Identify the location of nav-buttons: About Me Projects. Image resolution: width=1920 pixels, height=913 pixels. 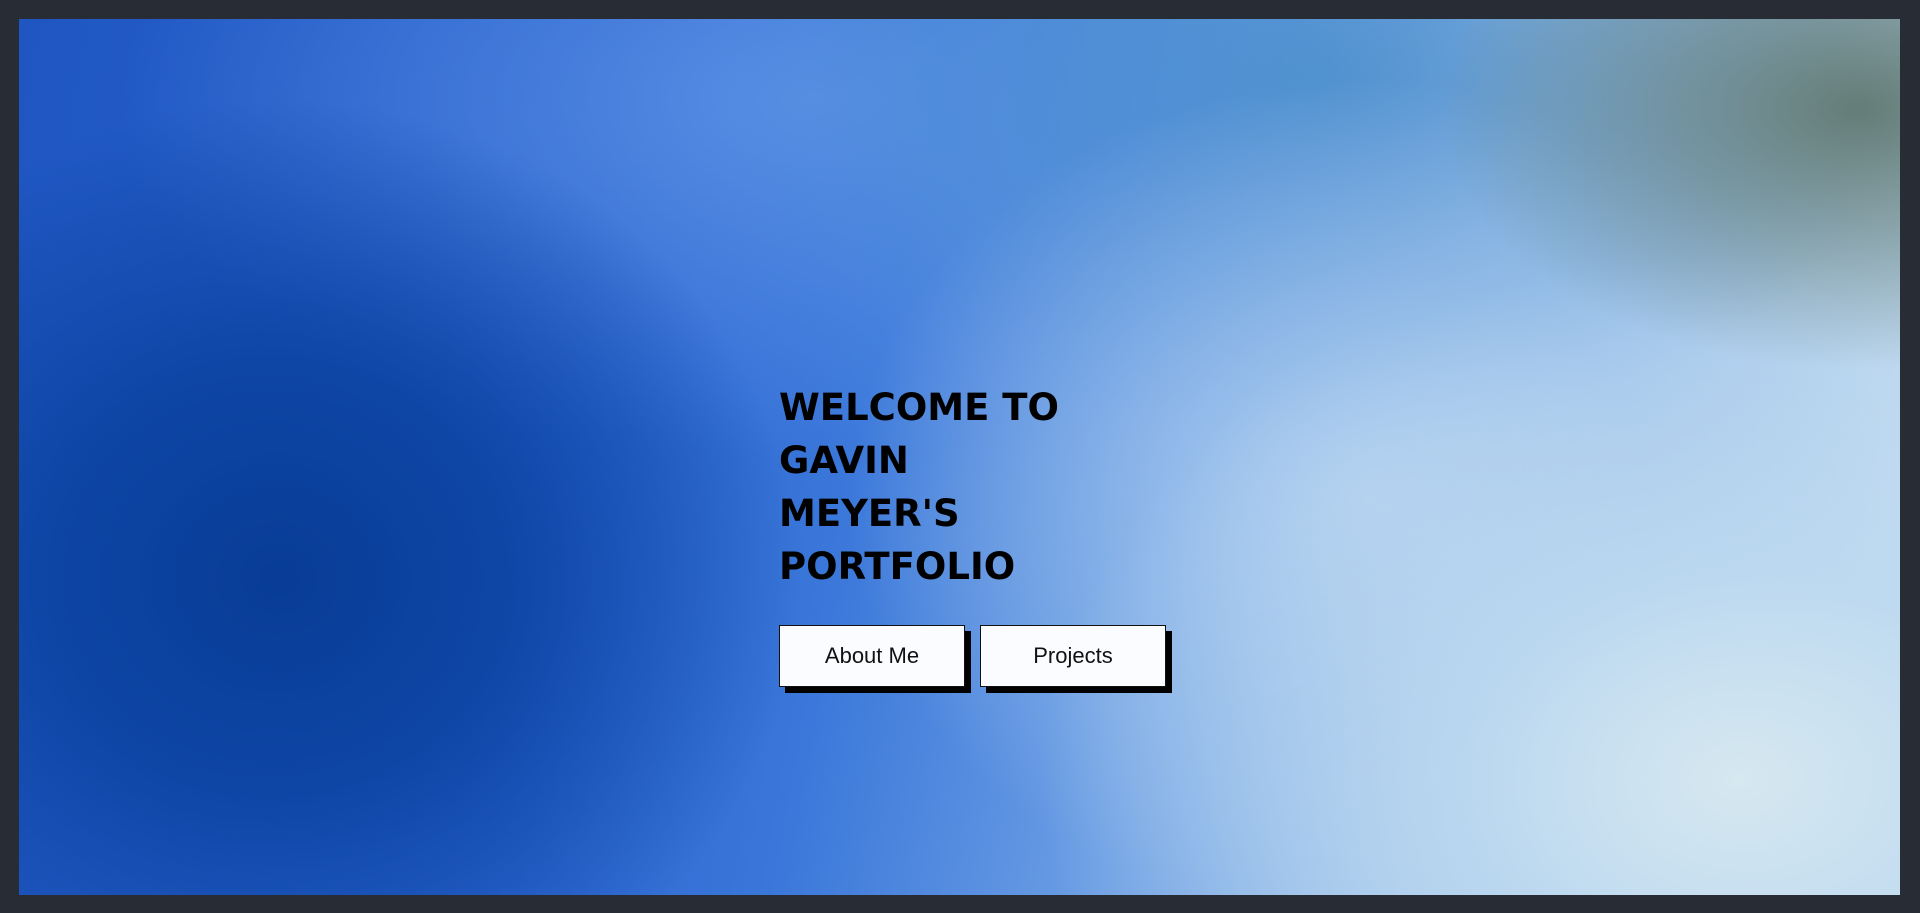
(989, 656).